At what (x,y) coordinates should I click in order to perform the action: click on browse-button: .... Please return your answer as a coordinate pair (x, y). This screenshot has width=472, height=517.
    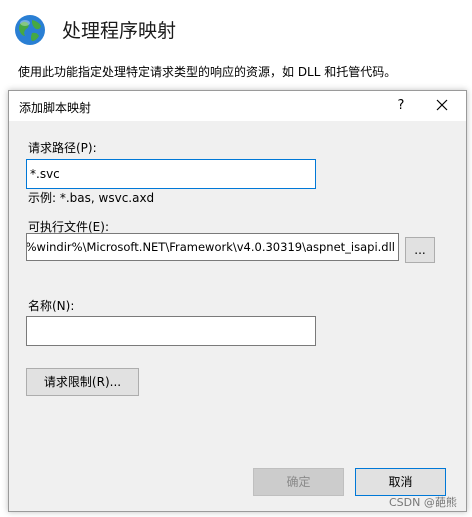
    Looking at the image, I should click on (420, 250).